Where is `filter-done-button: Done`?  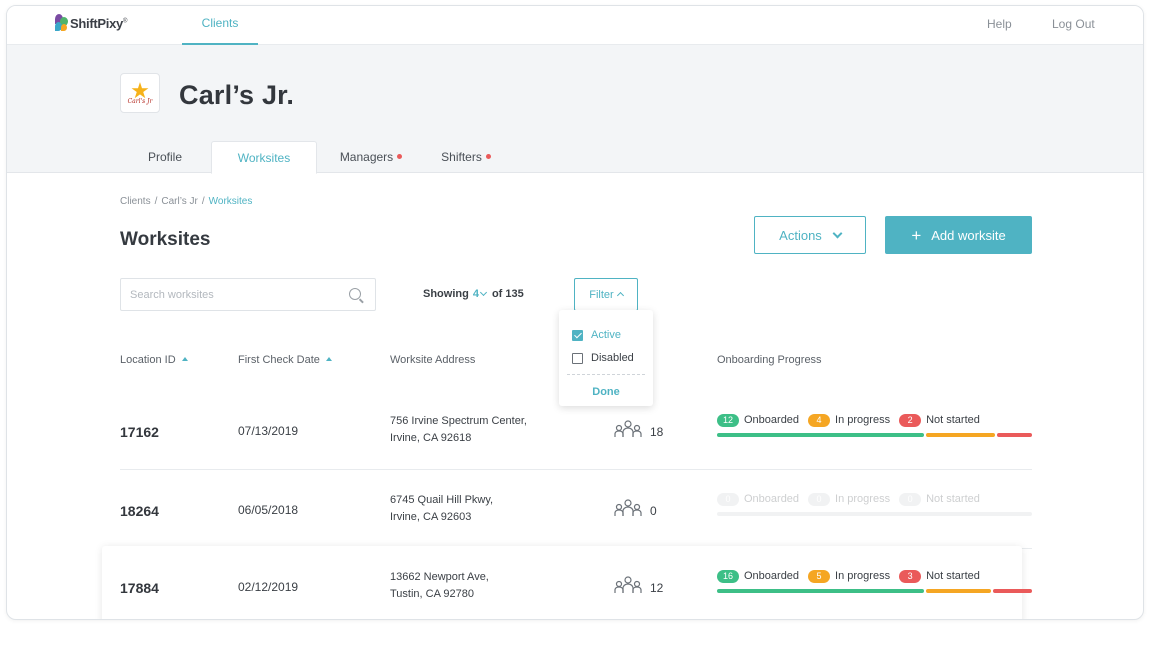 filter-done-button: Done is located at coordinates (606, 392).